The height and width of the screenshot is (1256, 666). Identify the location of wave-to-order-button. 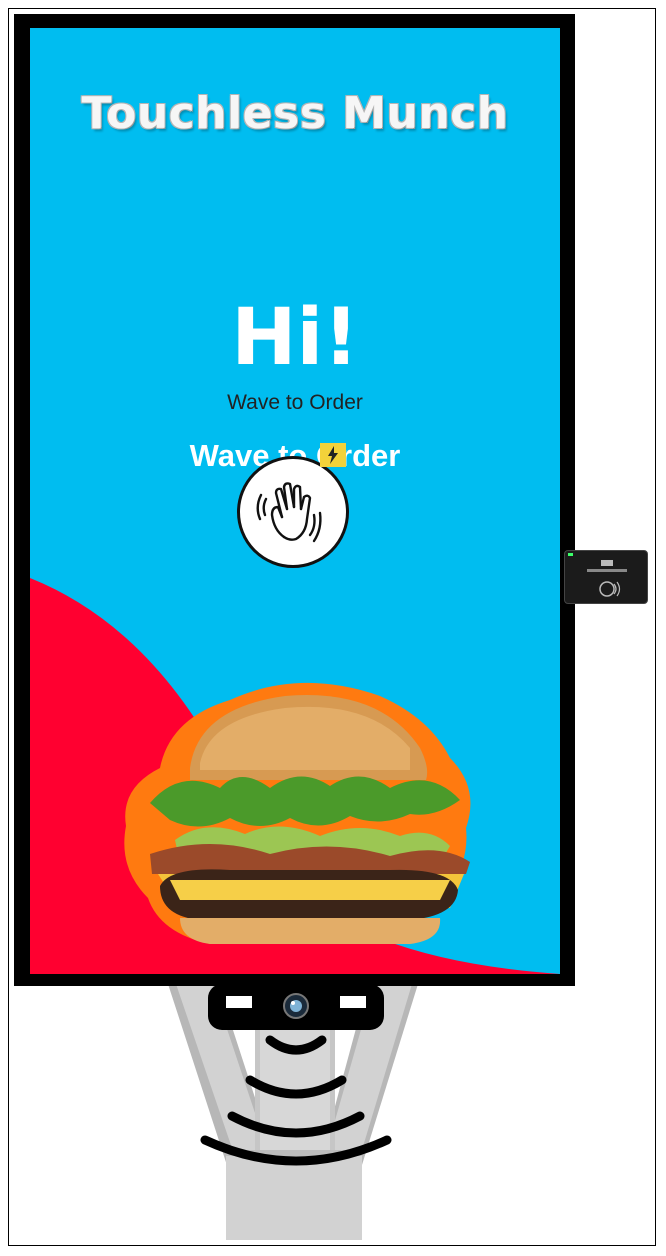
(293, 512).